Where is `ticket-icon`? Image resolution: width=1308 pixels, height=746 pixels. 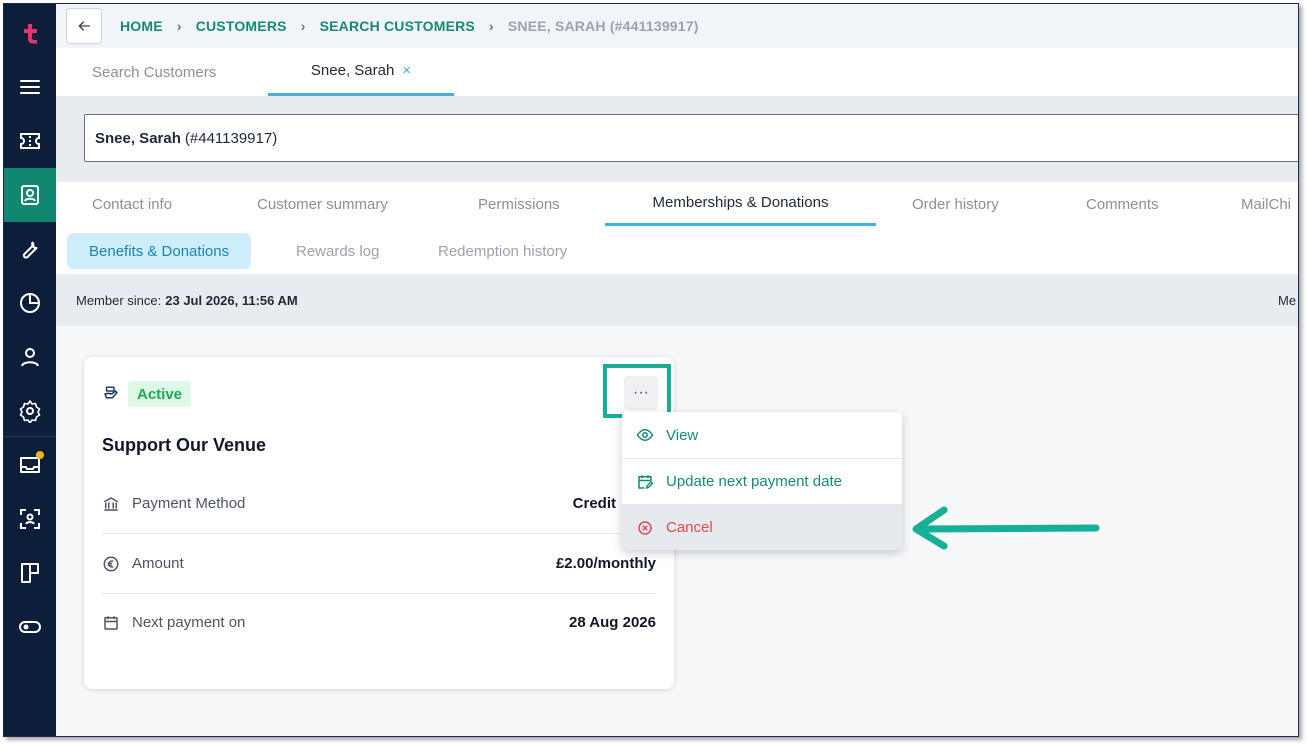 ticket-icon is located at coordinates (30, 141).